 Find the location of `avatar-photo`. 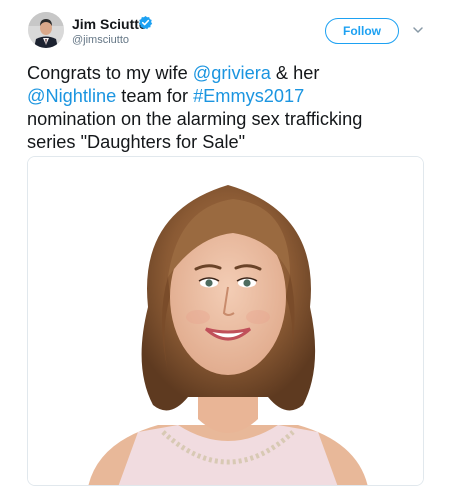

avatar-photo is located at coordinates (46, 30).